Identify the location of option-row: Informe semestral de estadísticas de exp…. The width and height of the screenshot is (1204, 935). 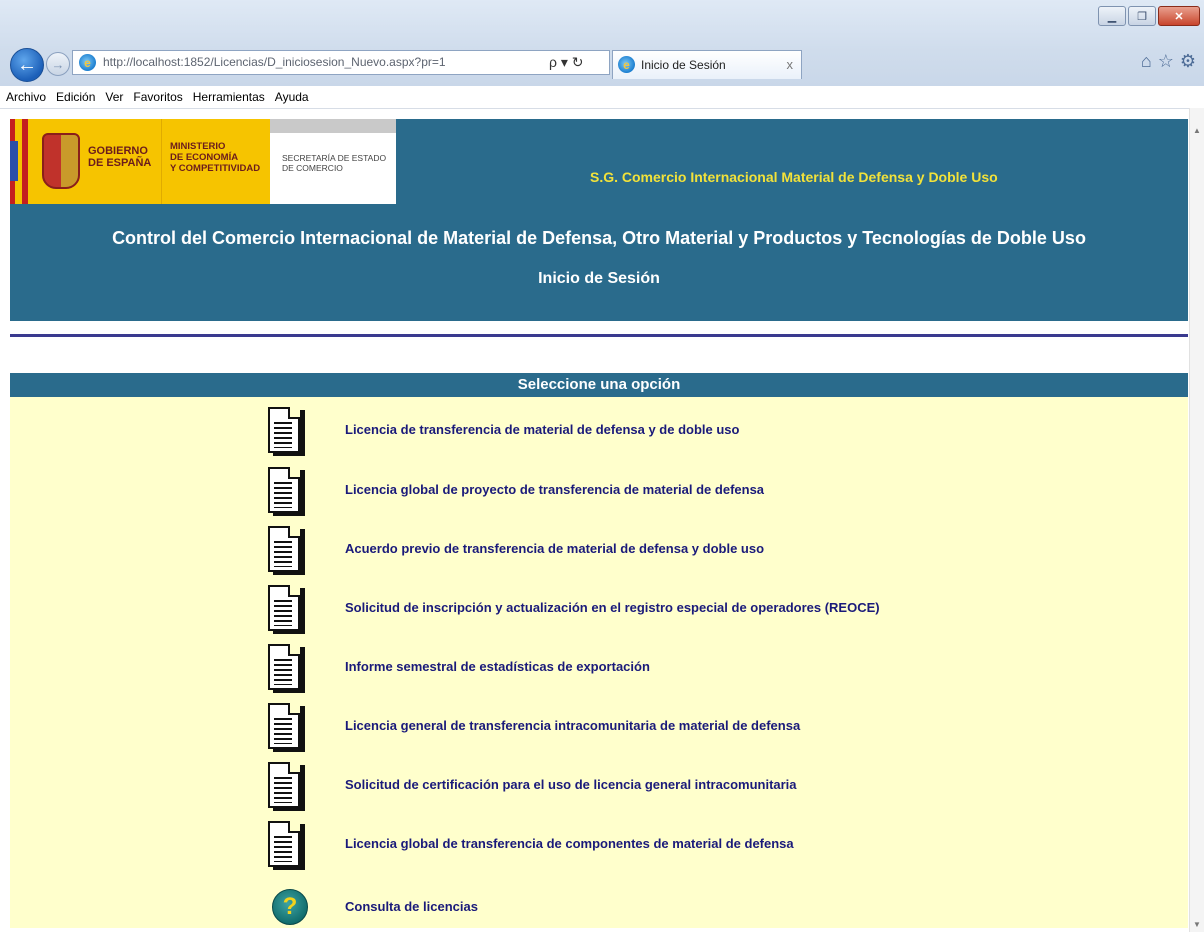
(599, 669).